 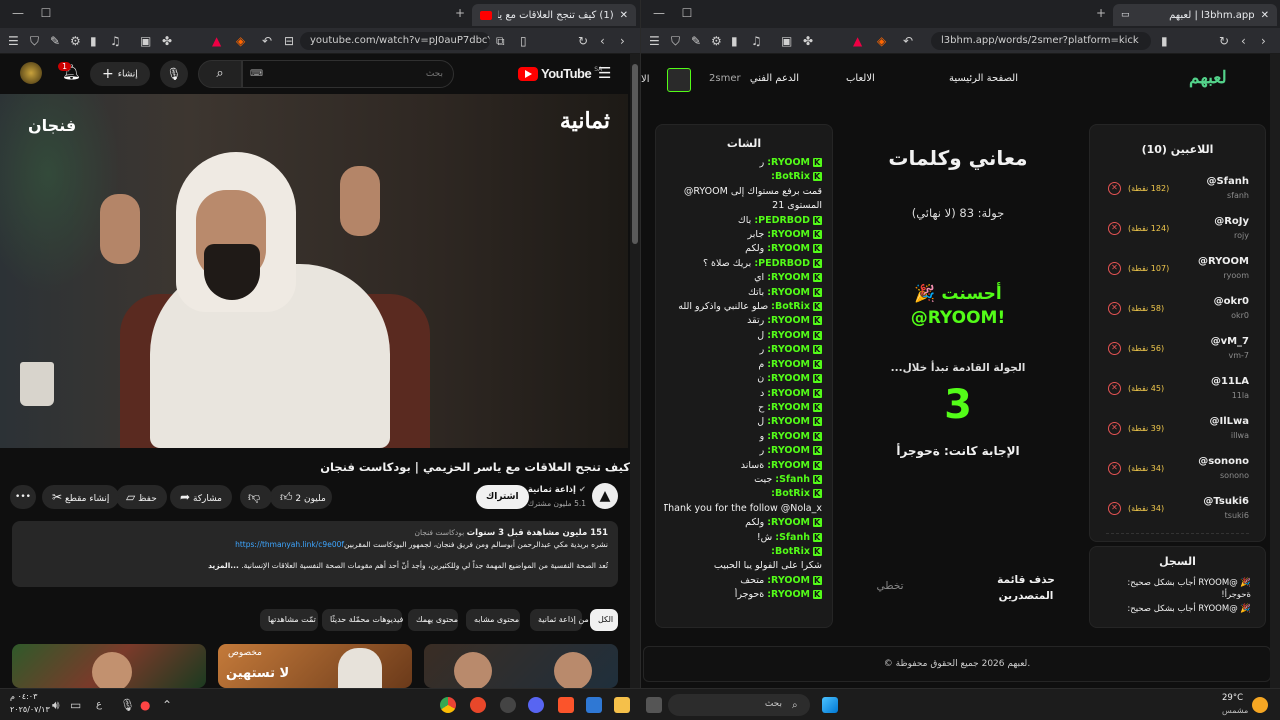 What do you see at coordinates (536, 705) in the screenshot?
I see `discord-icon` at bounding box center [536, 705].